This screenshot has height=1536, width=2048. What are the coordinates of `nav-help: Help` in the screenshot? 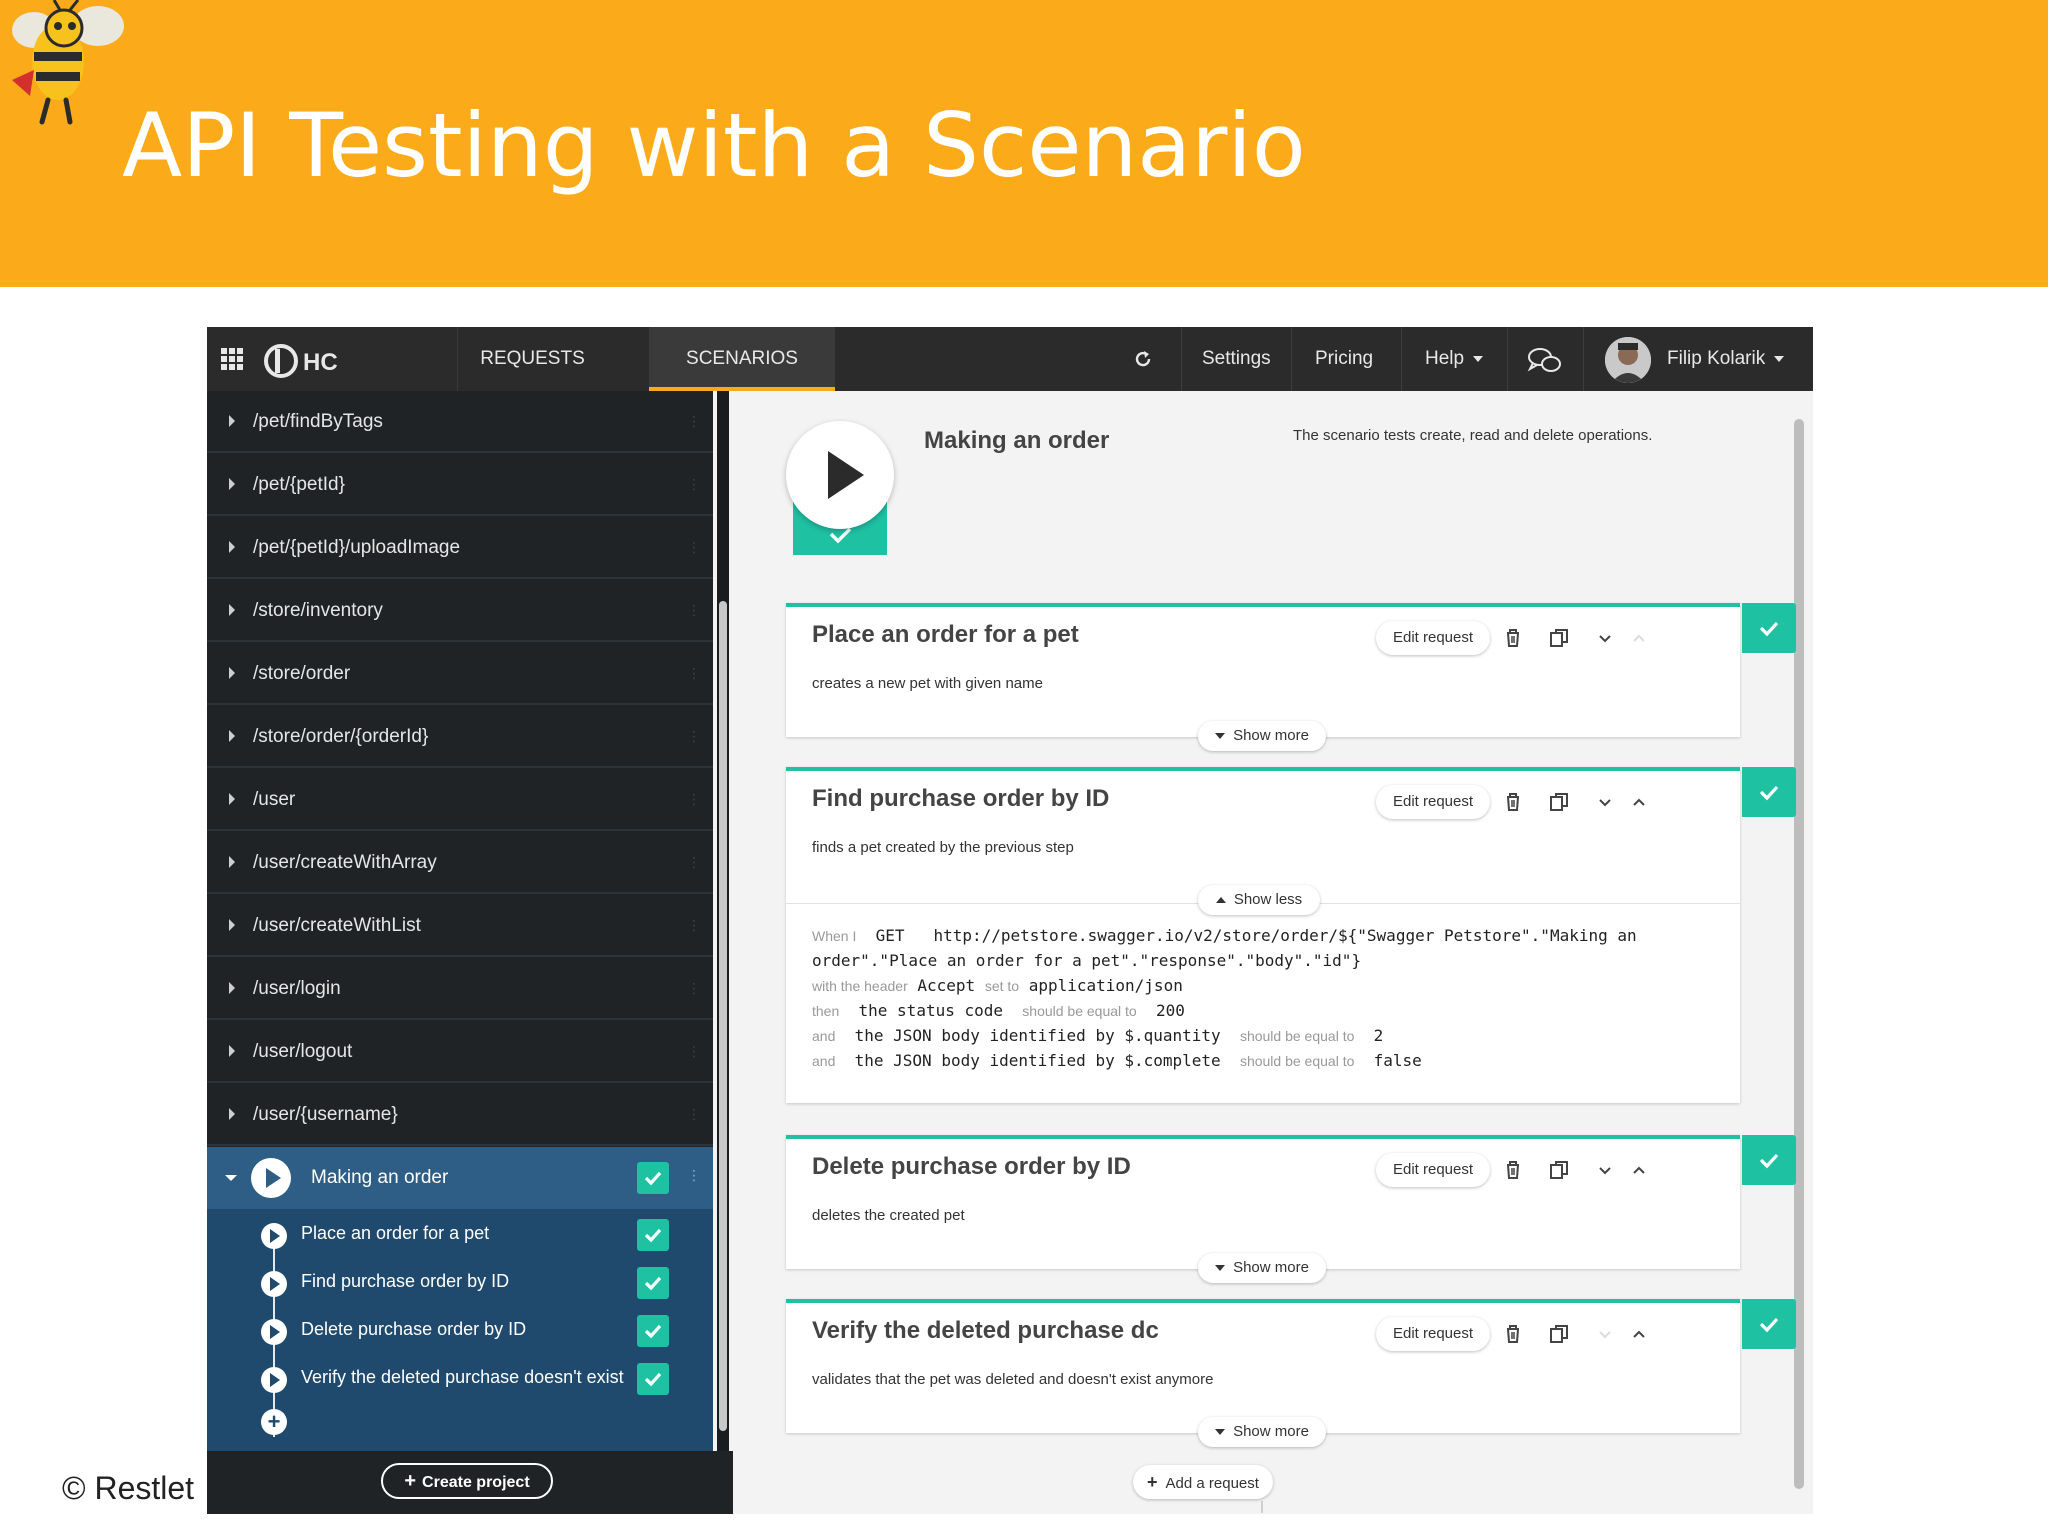 It's located at (1454, 359).